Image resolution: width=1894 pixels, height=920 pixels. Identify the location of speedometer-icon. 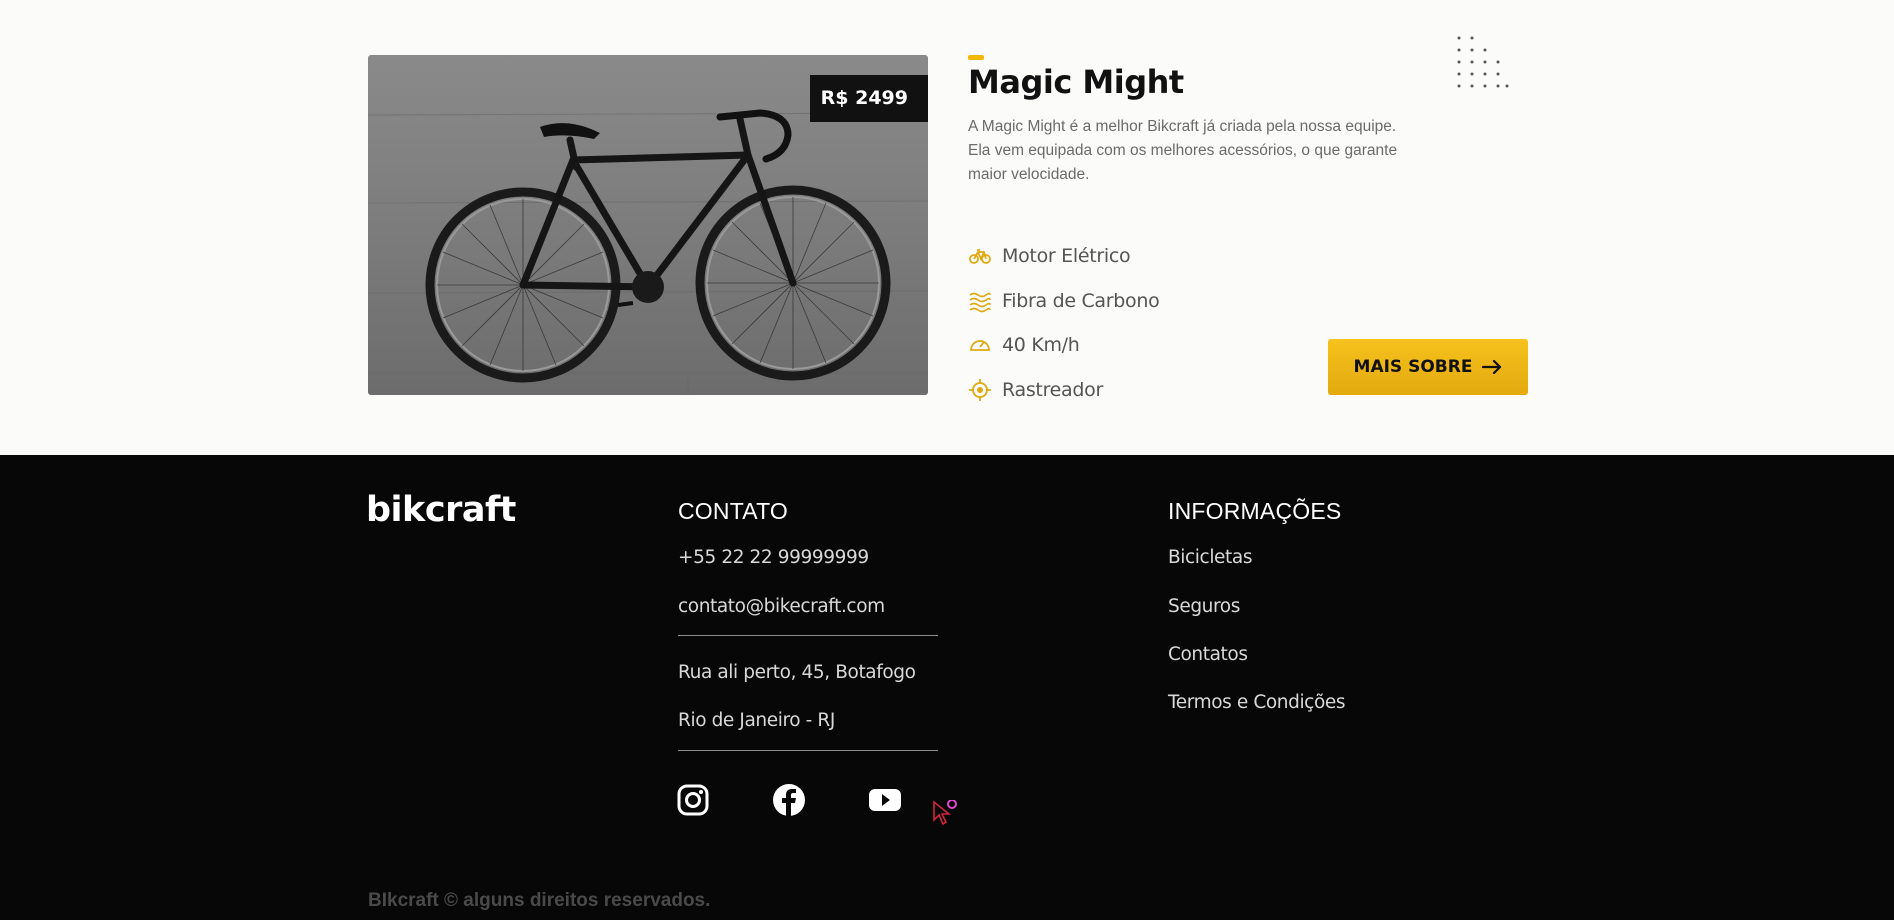
(980, 346).